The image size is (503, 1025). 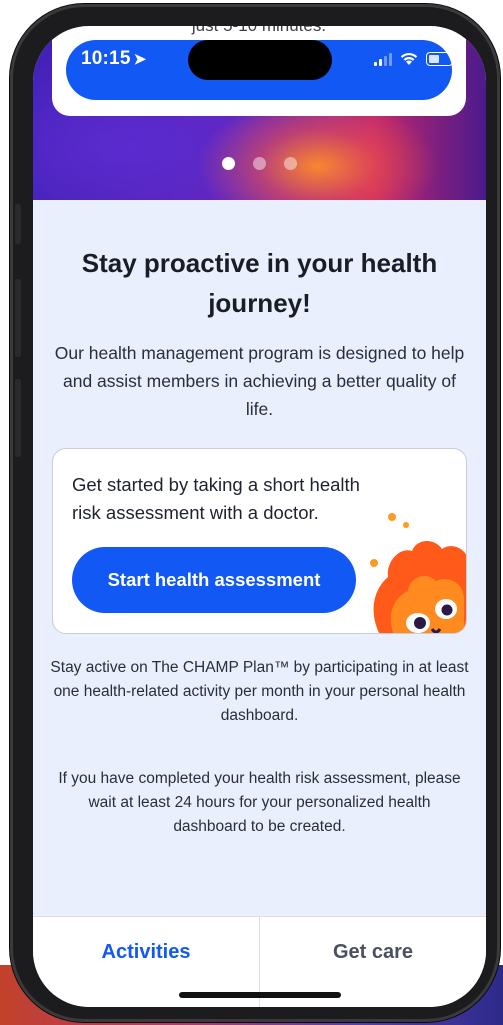 I want to click on wifi-icon, so click(x=409, y=58).